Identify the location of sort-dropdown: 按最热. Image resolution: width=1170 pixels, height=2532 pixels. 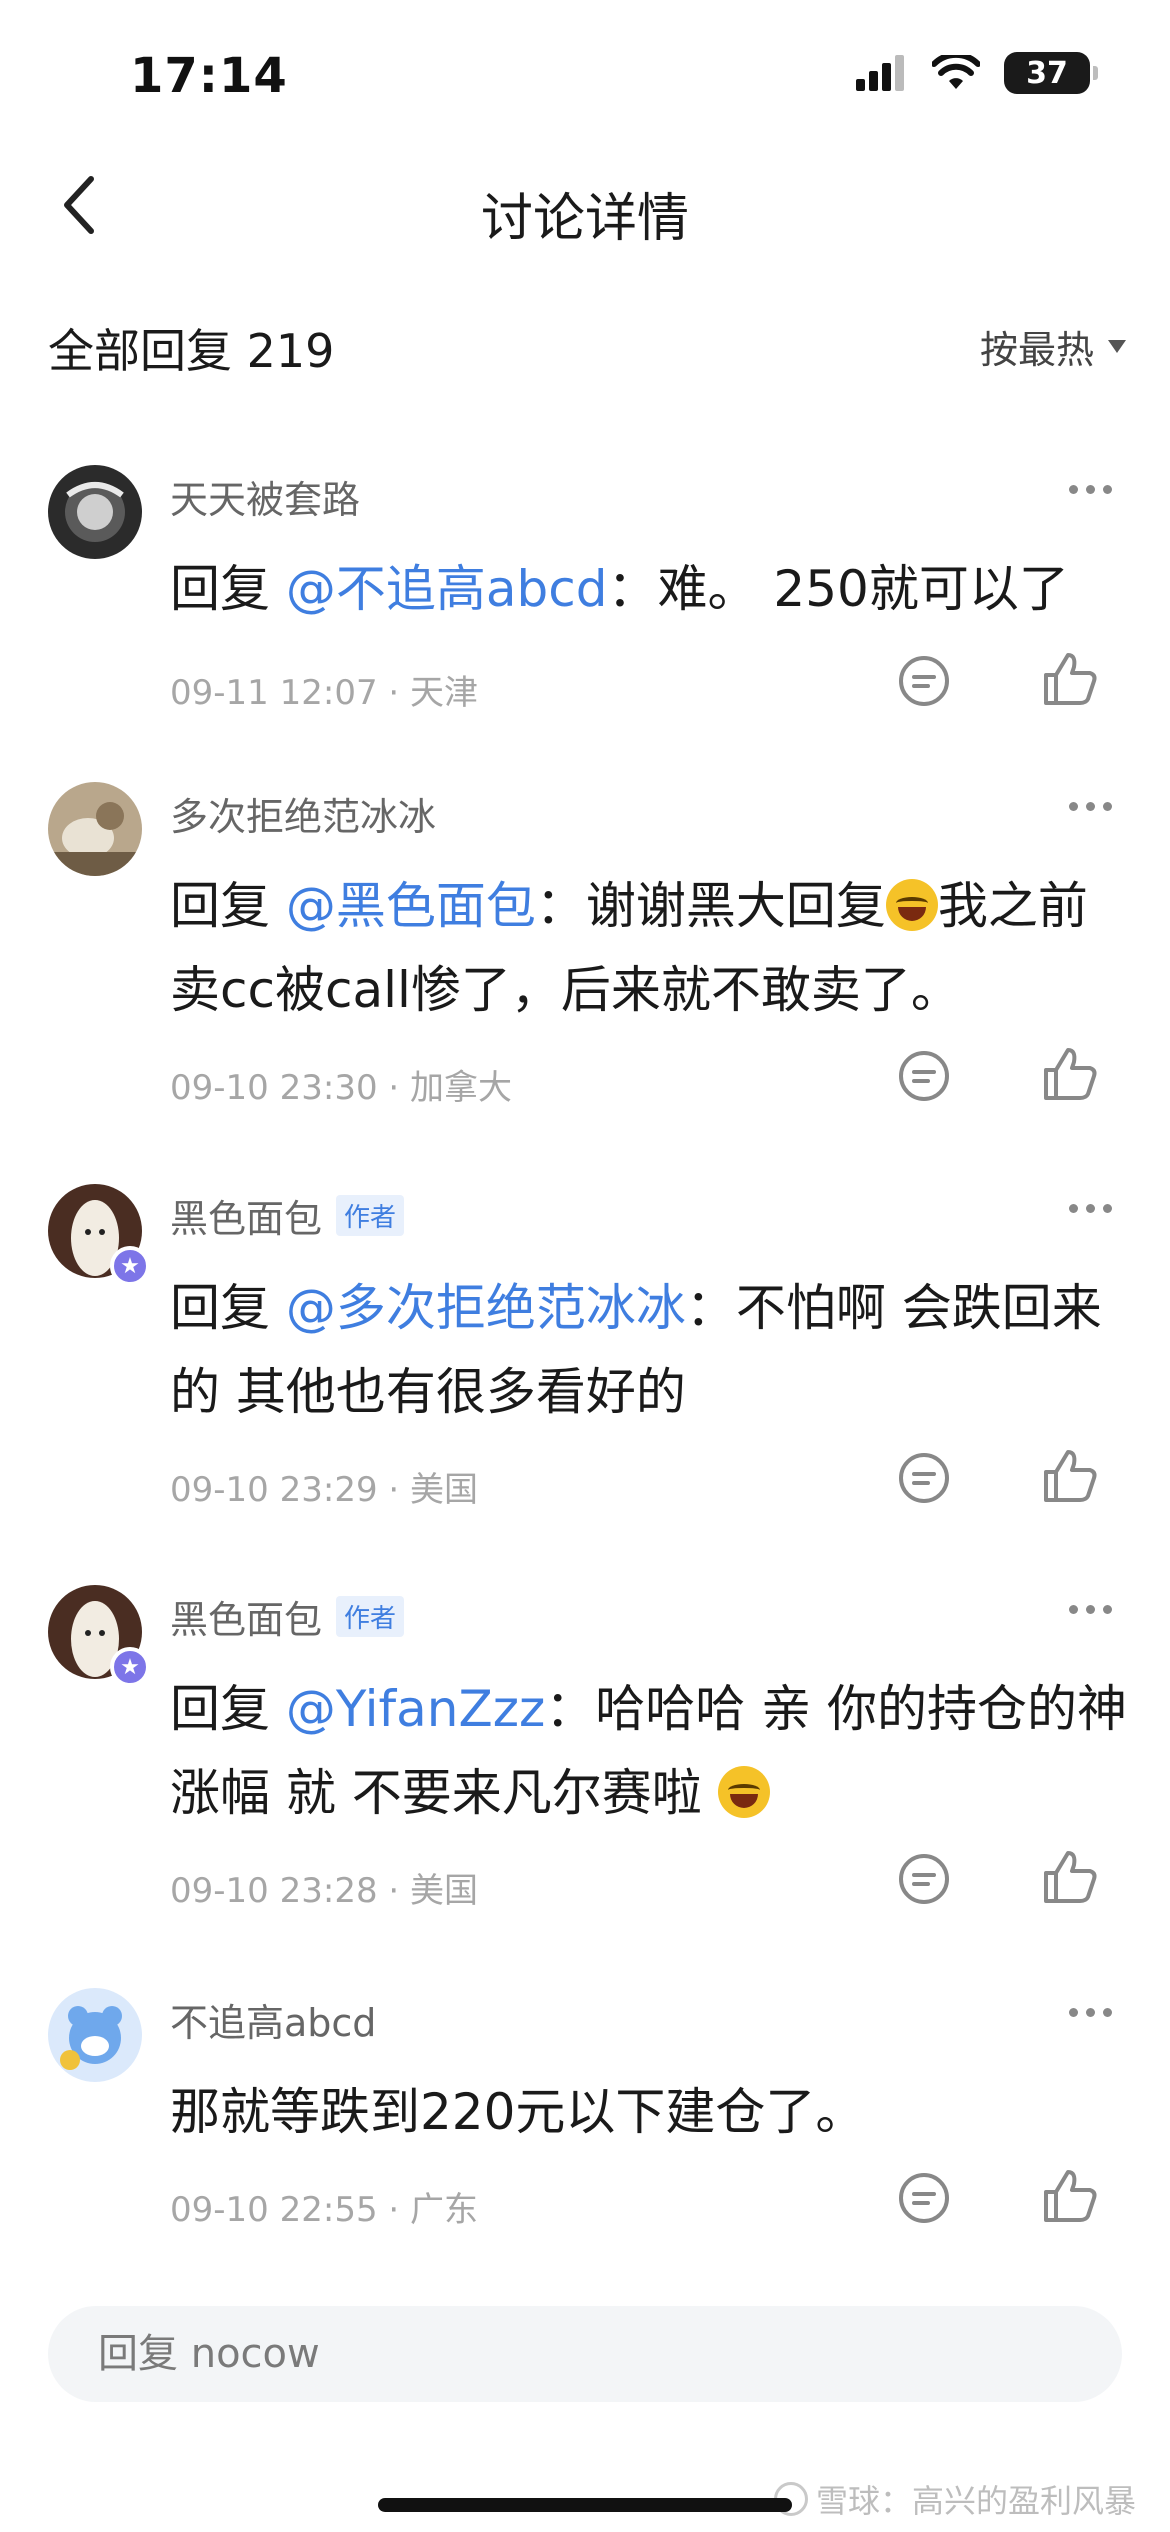
(1053, 346).